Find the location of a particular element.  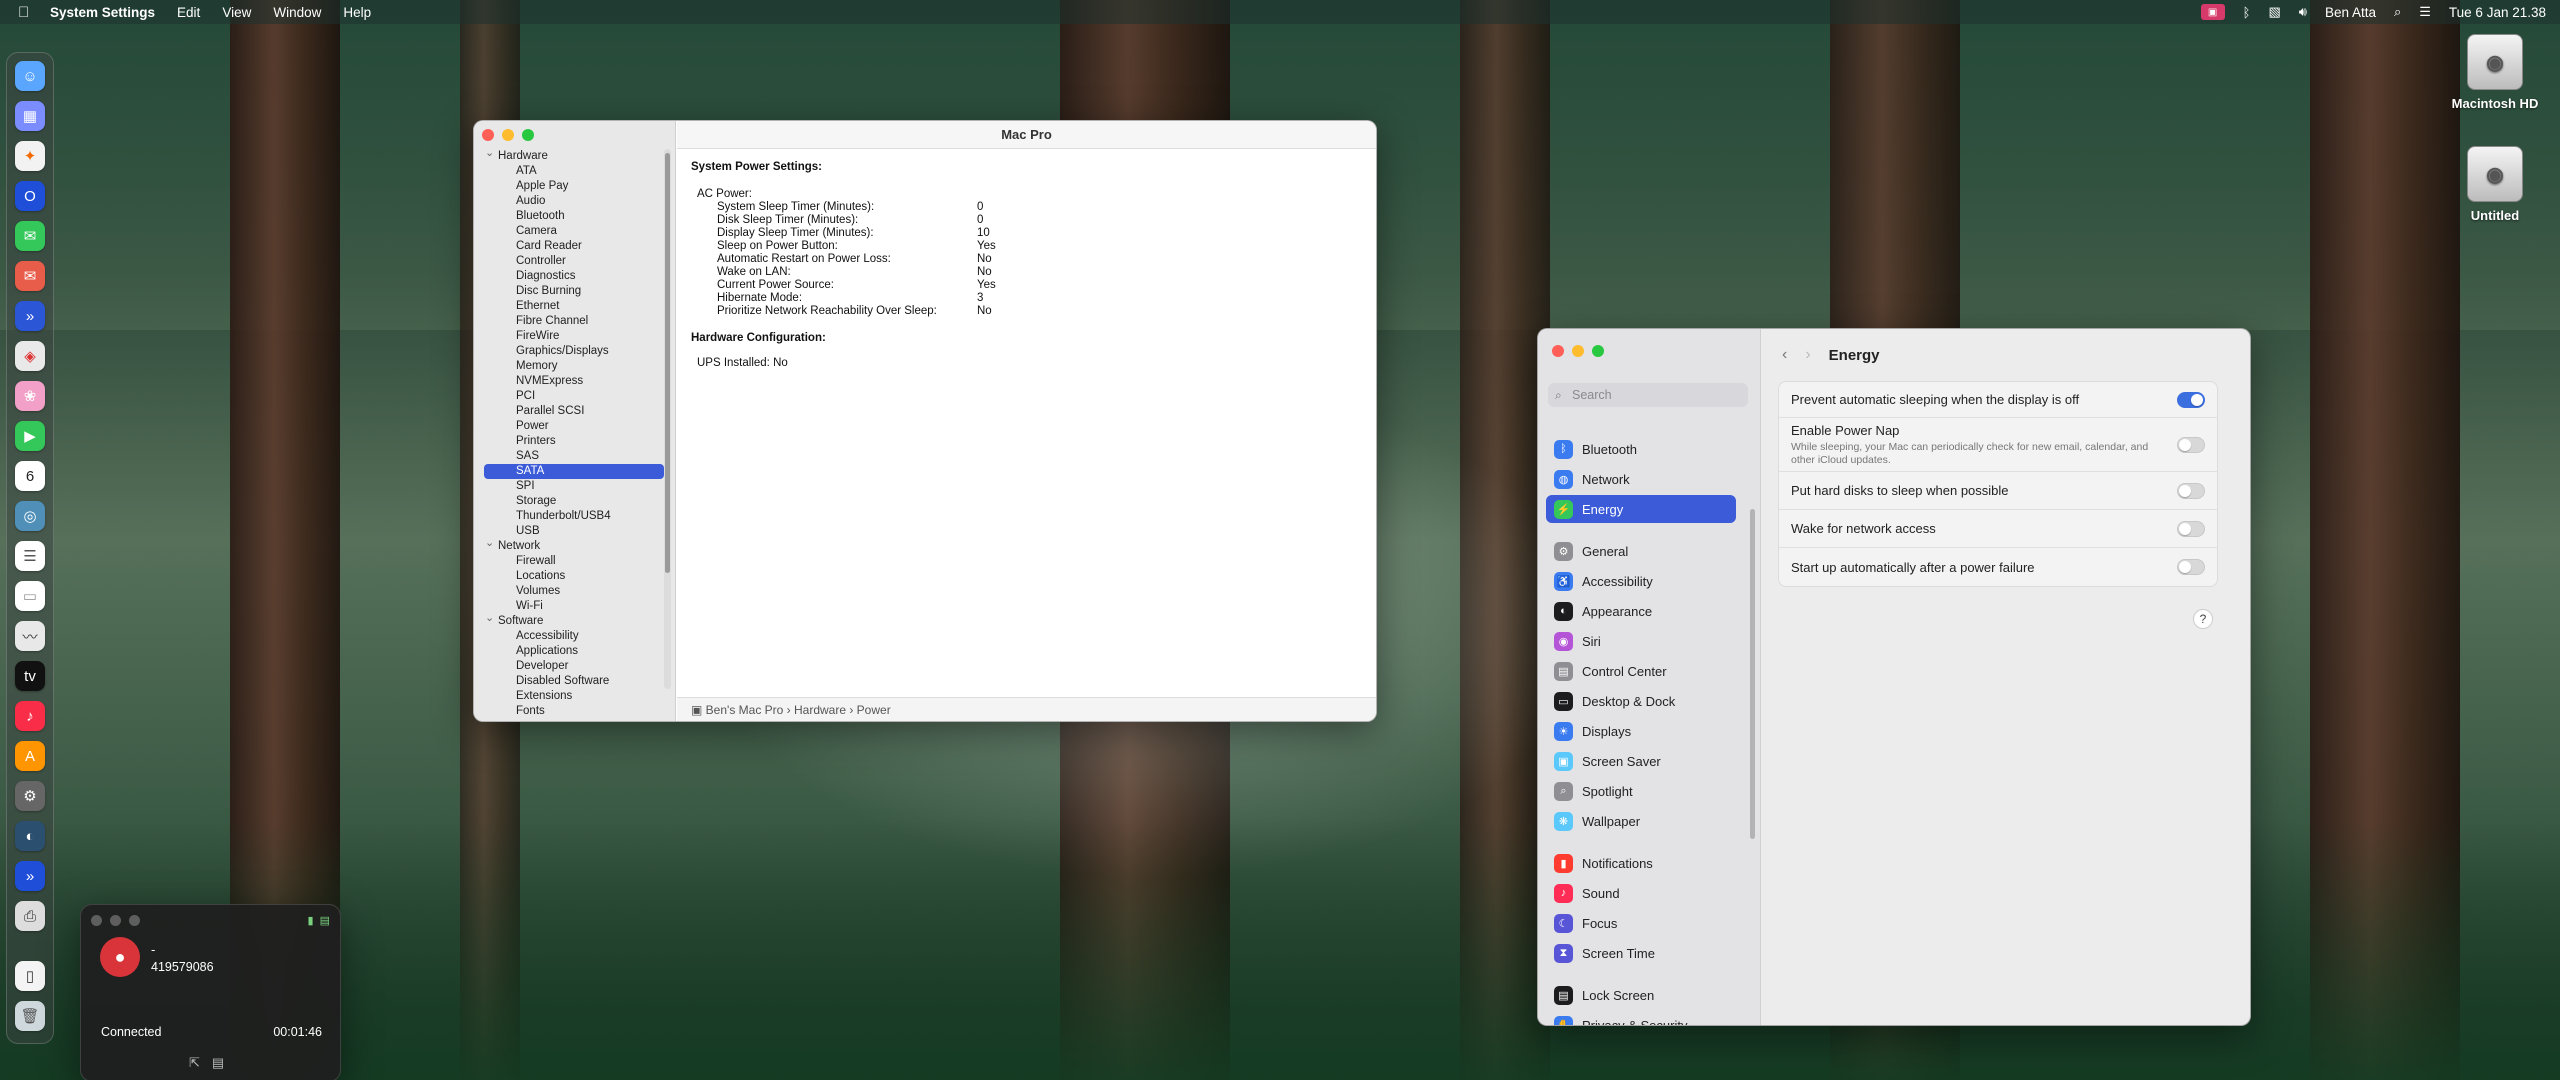

sidebar-scrollbar is located at coordinates (1752, 674).